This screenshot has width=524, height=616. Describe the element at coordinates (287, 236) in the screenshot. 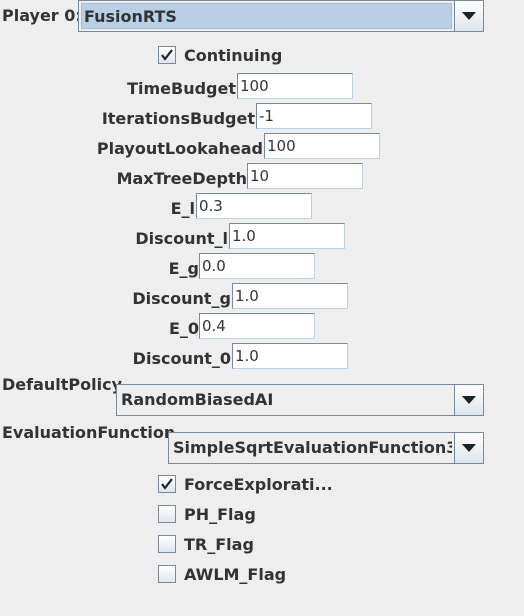

I see `param-field-discount-l: 1.0` at that location.